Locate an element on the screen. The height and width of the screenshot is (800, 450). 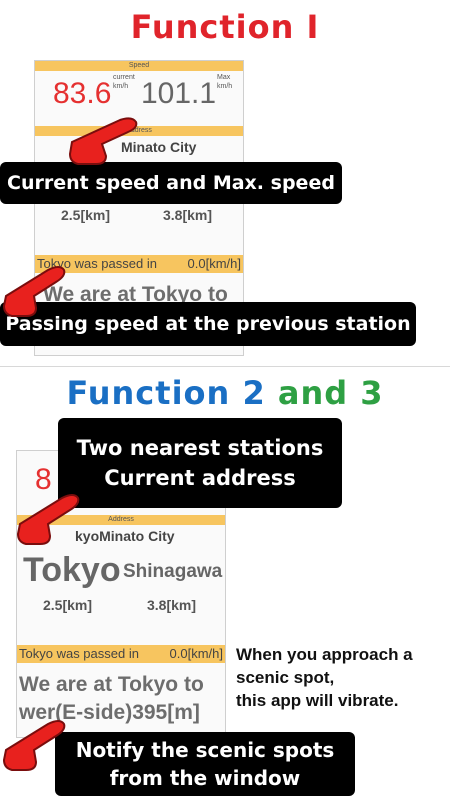
function23-title-b: and is located at coordinates (313, 393).